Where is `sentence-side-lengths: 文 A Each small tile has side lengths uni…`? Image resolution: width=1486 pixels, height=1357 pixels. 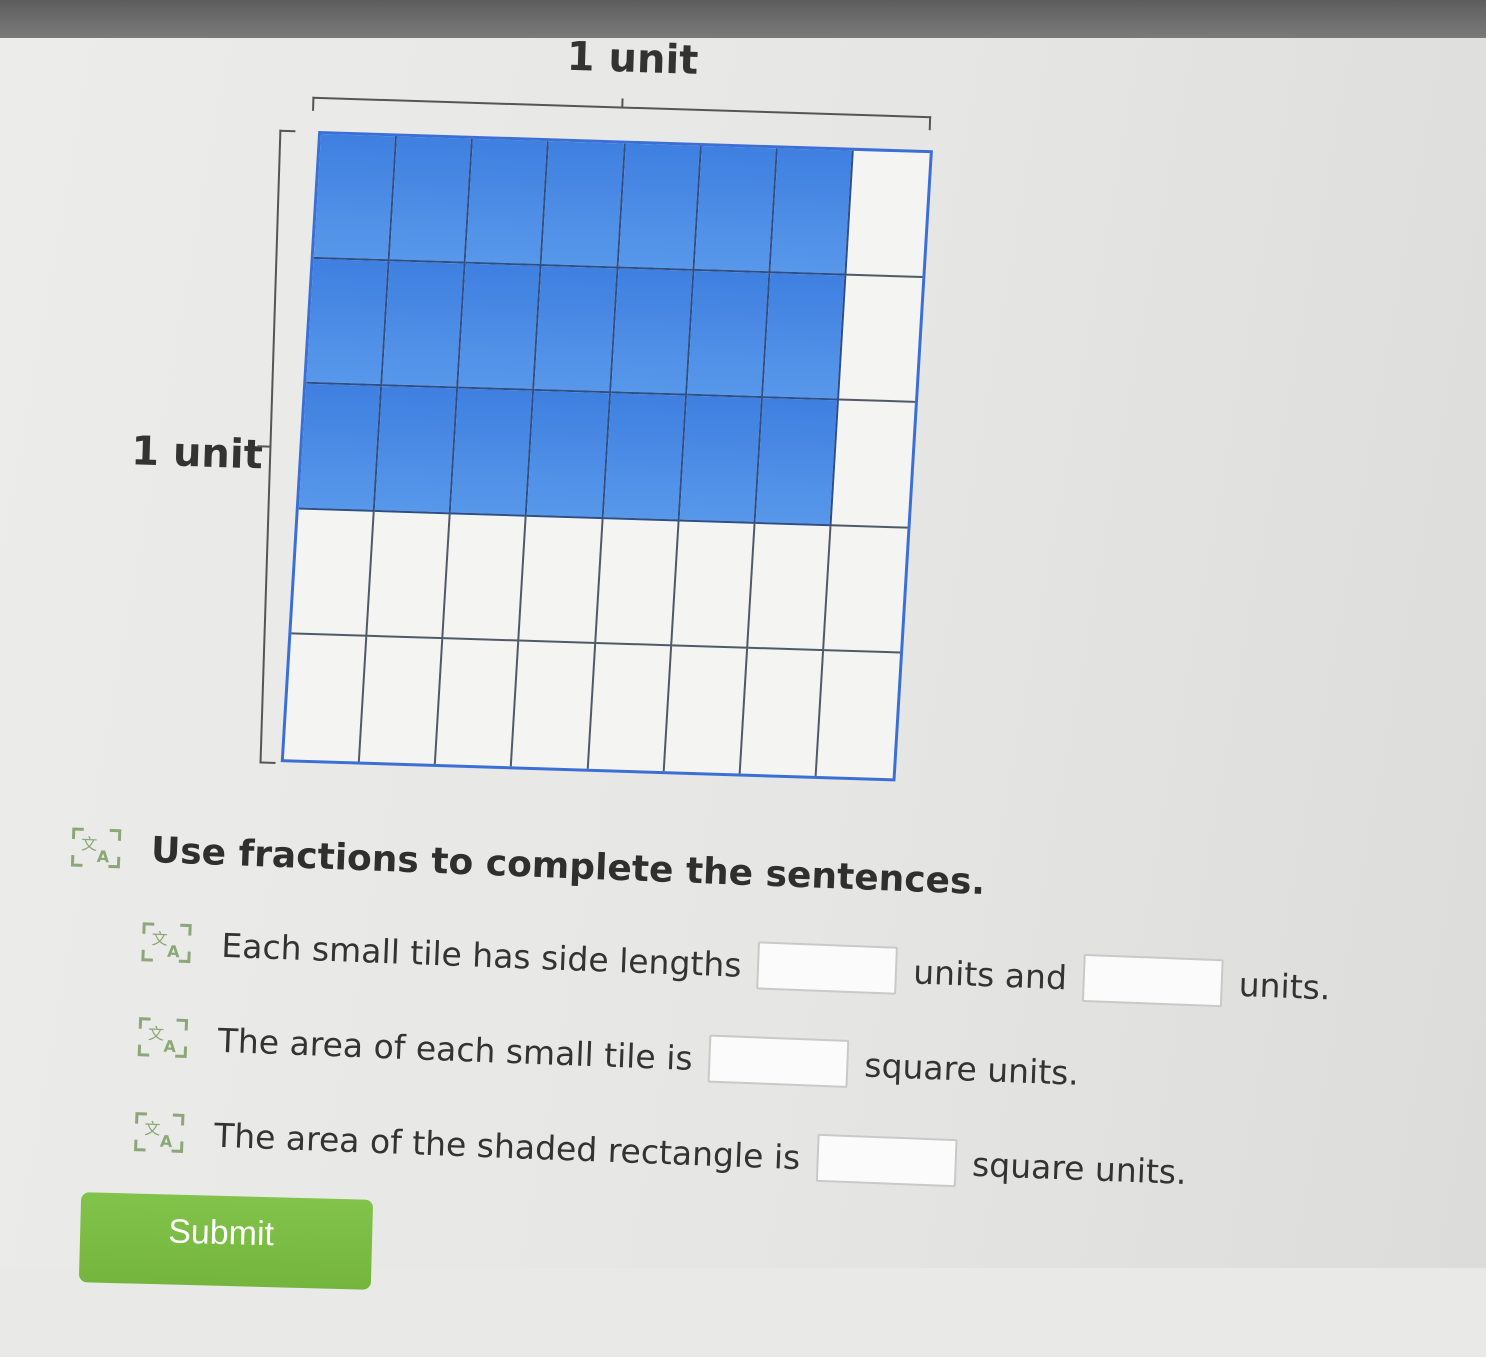 sentence-side-lengths: 文 A Each small tile has side lengths uni… is located at coordinates (734, 965).